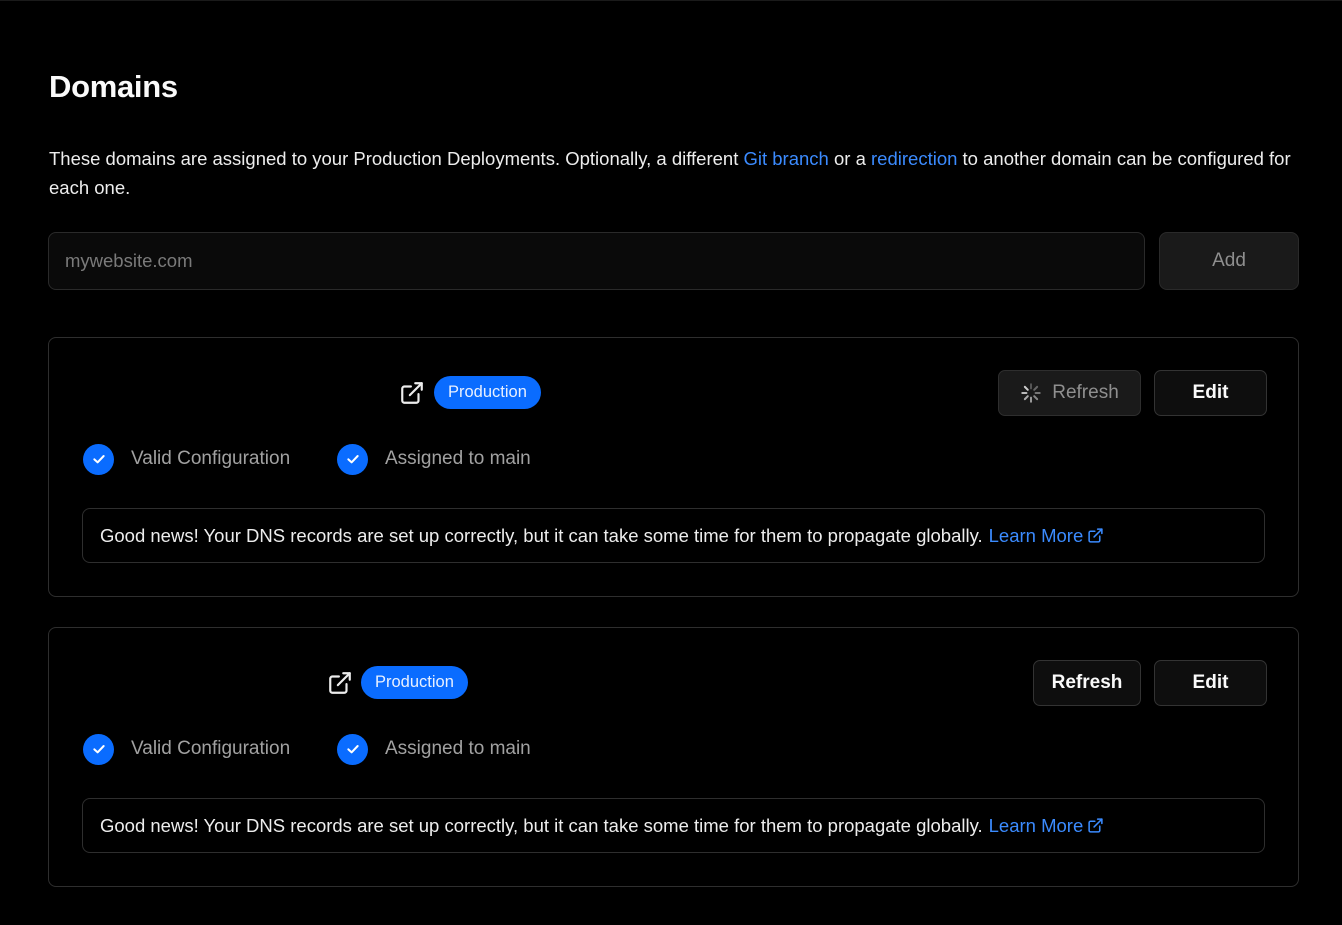  Describe the element at coordinates (785, 158) in the screenshot. I see `git-branch-link: Git branch` at that location.